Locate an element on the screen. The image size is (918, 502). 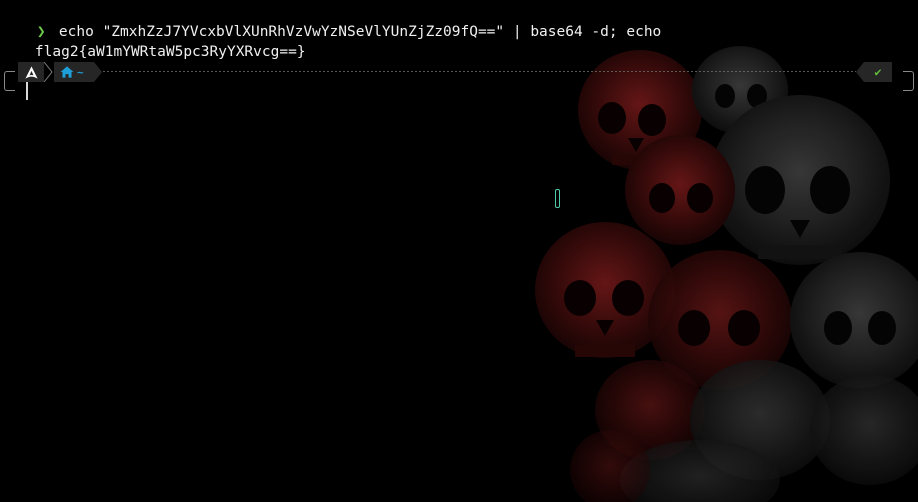
checkmark-icon: ✔ is located at coordinates (878, 72).